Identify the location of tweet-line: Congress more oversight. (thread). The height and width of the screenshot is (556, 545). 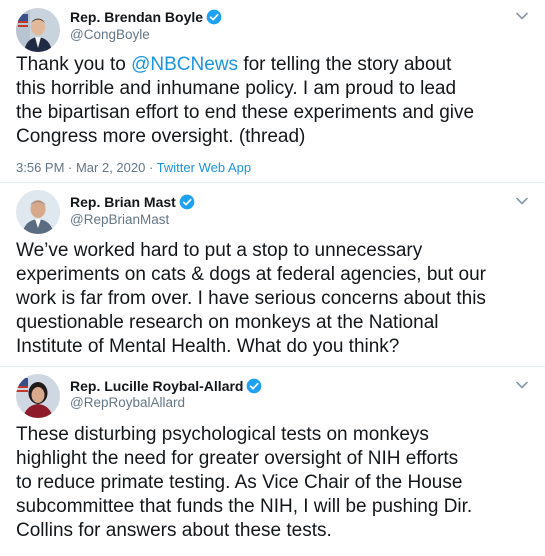
(161, 136).